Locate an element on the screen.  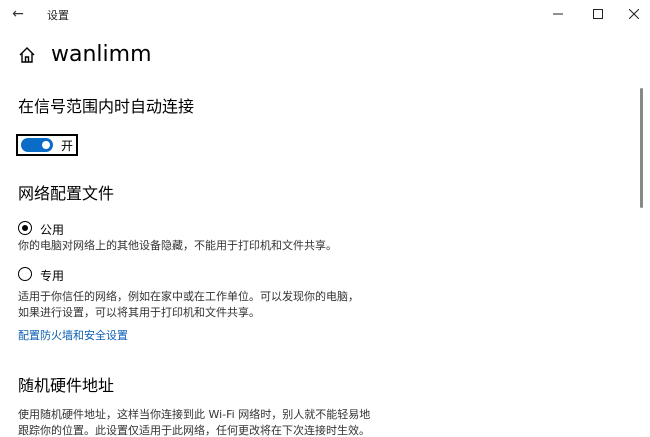
title-bar: ← 设置 is located at coordinates (325, 14).